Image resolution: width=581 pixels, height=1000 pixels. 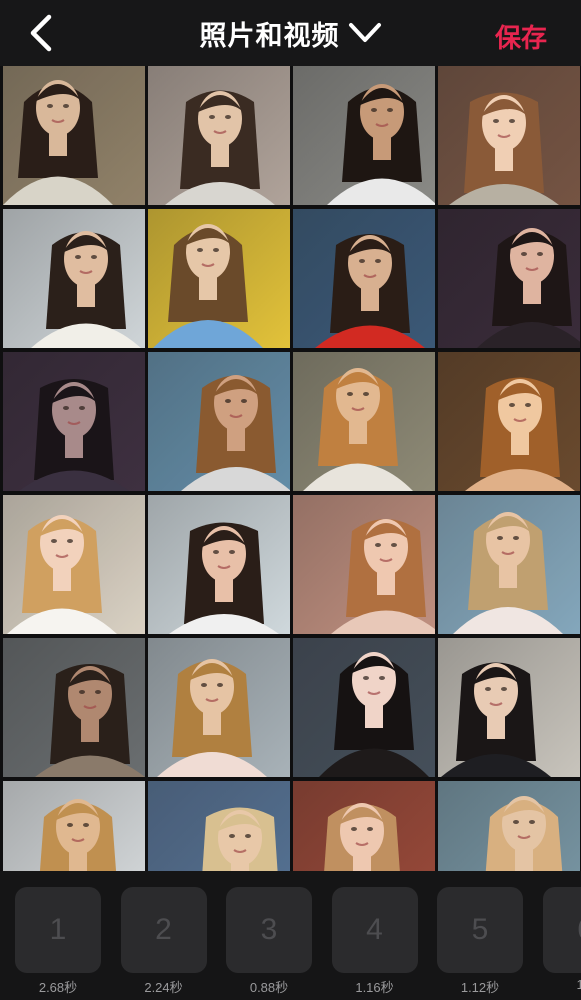 I want to click on clip-slot: 2 2.24秒, so click(x=163, y=941).